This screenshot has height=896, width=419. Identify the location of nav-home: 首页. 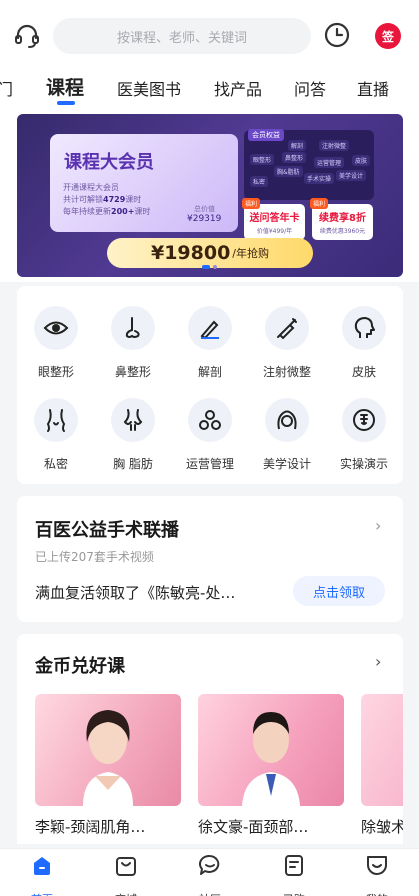
(42, 874).